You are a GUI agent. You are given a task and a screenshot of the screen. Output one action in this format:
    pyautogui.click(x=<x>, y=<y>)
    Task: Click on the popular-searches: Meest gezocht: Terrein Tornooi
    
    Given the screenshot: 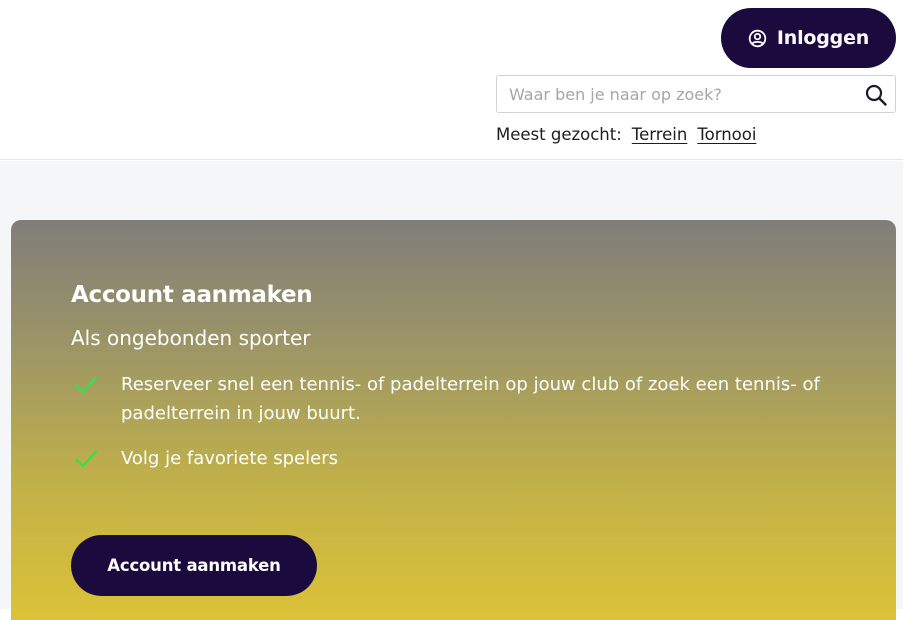 What is the action you would take?
    pyautogui.click(x=626, y=134)
    